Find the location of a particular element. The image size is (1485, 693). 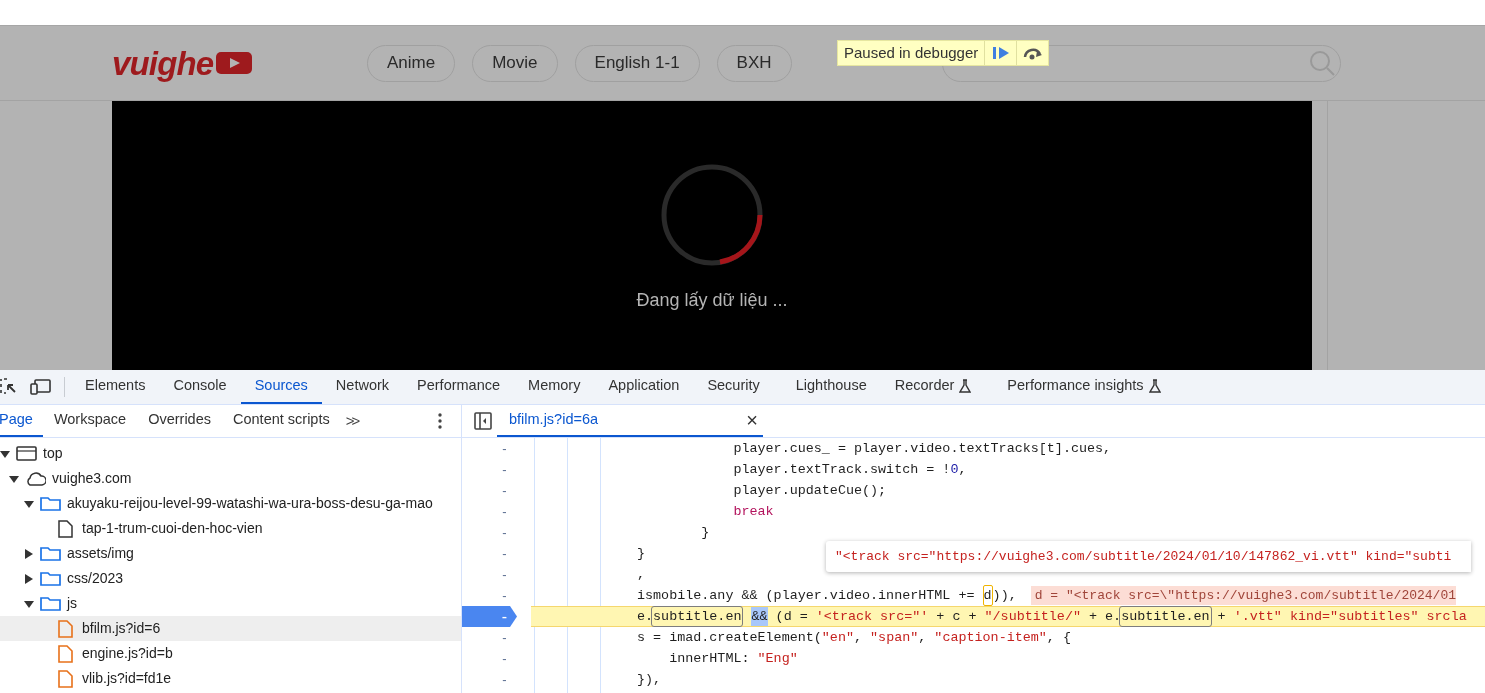

cloud-icon is located at coordinates (35, 478).